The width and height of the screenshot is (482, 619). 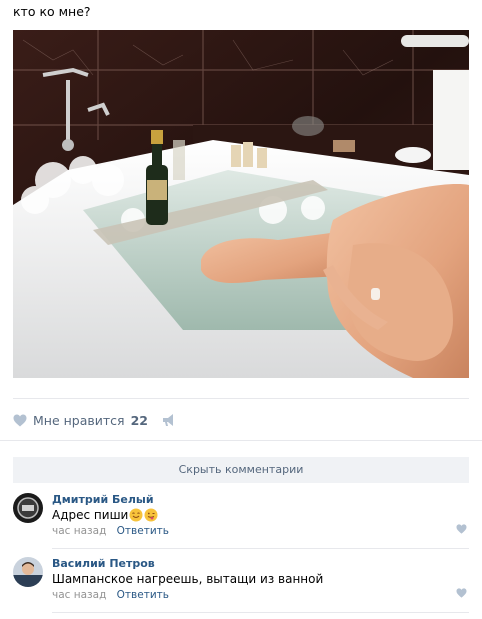 What do you see at coordinates (136, 515) in the screenshot?
I see `smiling-face-emoji-icon` at bounding box center [136, 515].